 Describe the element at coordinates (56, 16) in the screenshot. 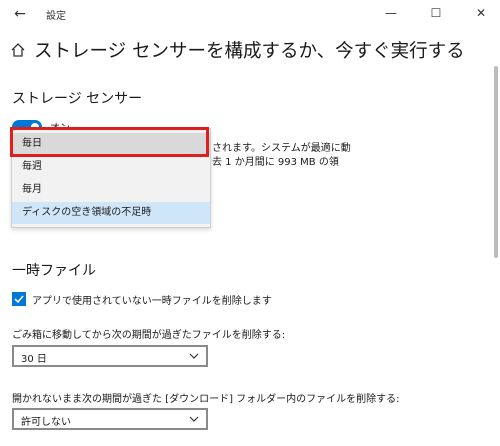

I see `window-title: 設定` at that location.